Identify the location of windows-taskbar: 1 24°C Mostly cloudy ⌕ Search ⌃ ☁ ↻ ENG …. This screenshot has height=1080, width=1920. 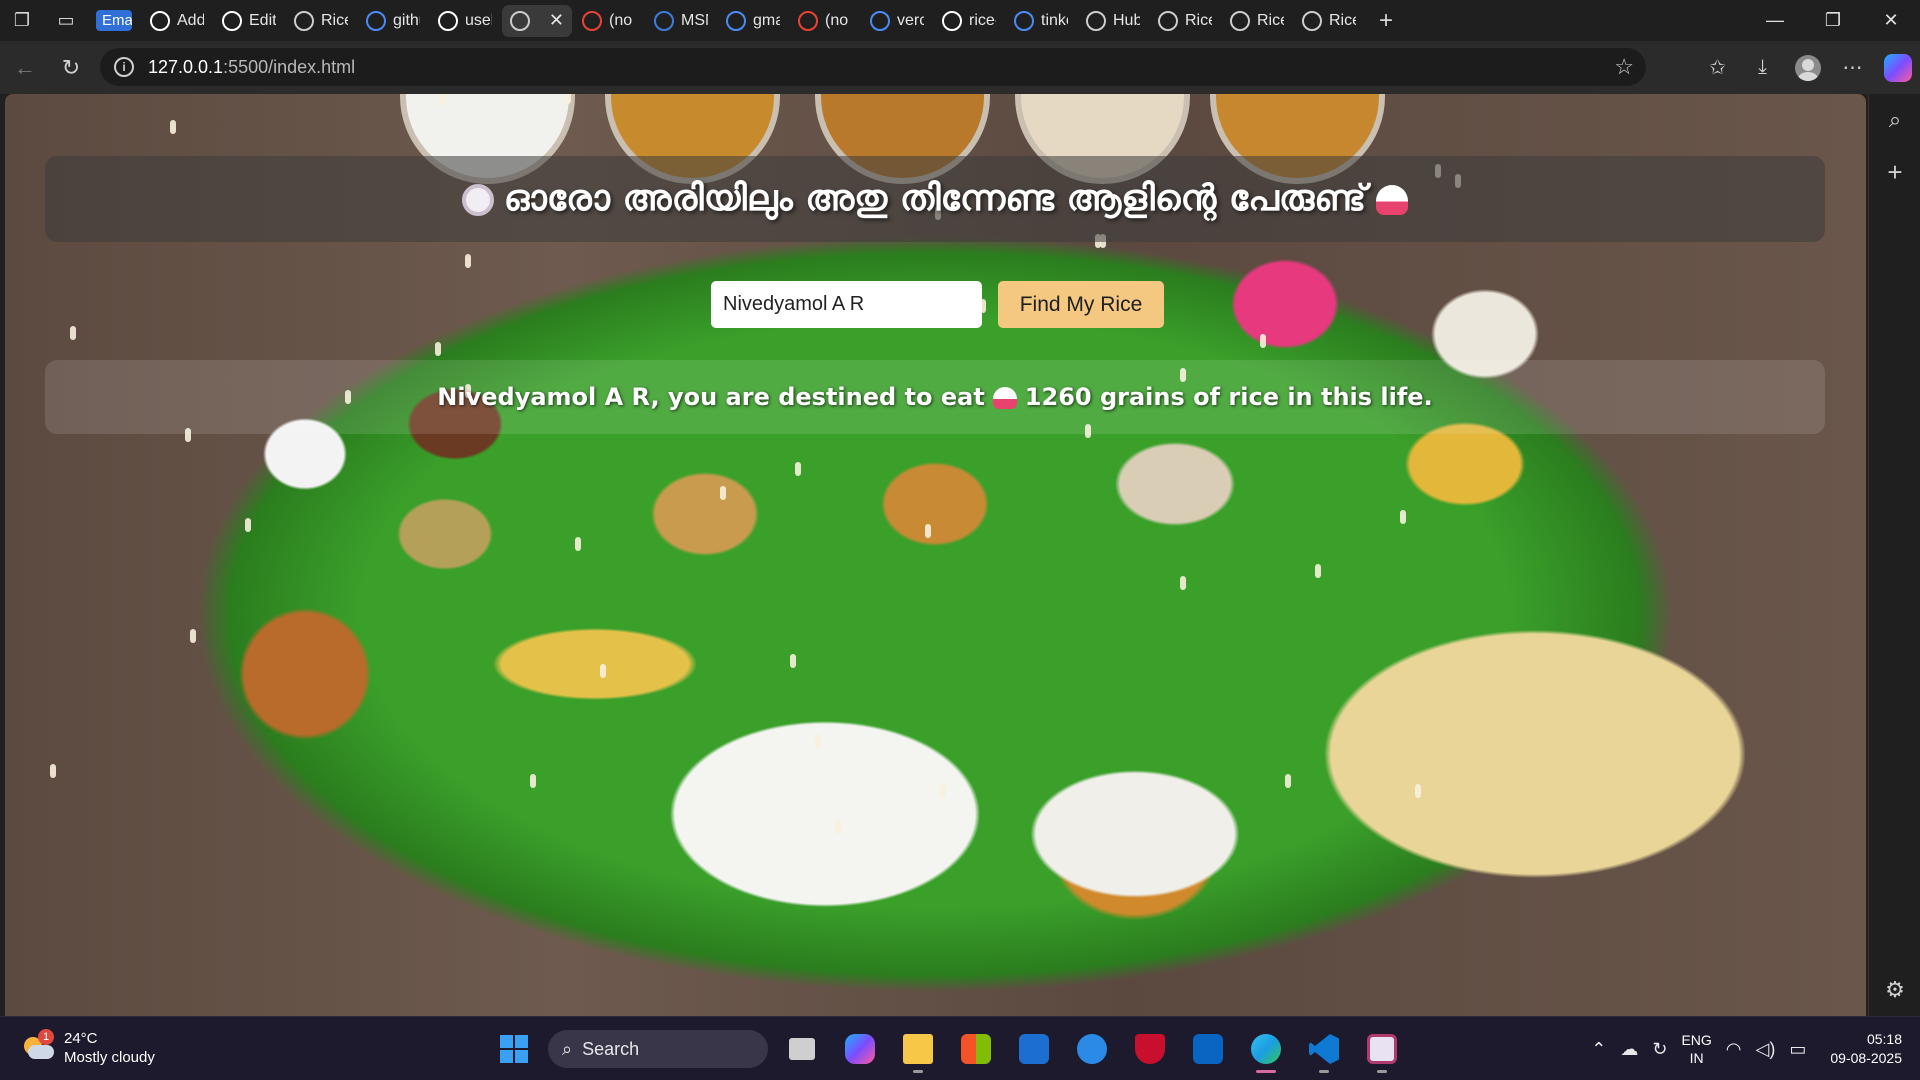
(960, 1048).